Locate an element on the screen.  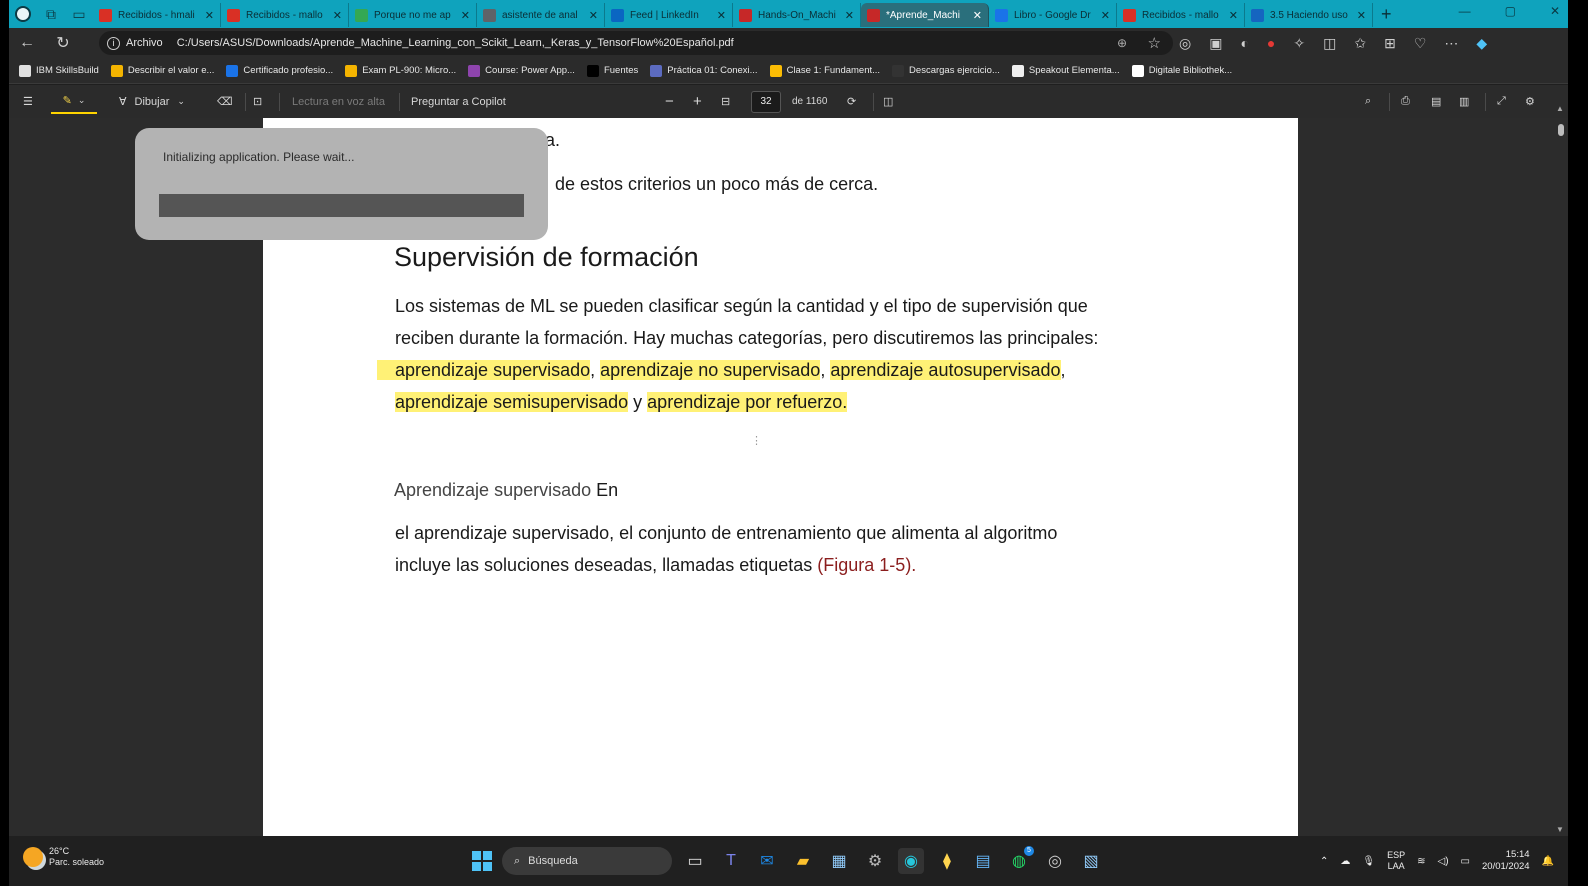
more-options-icon: ⋯ is located at coordinates (1451, 43).